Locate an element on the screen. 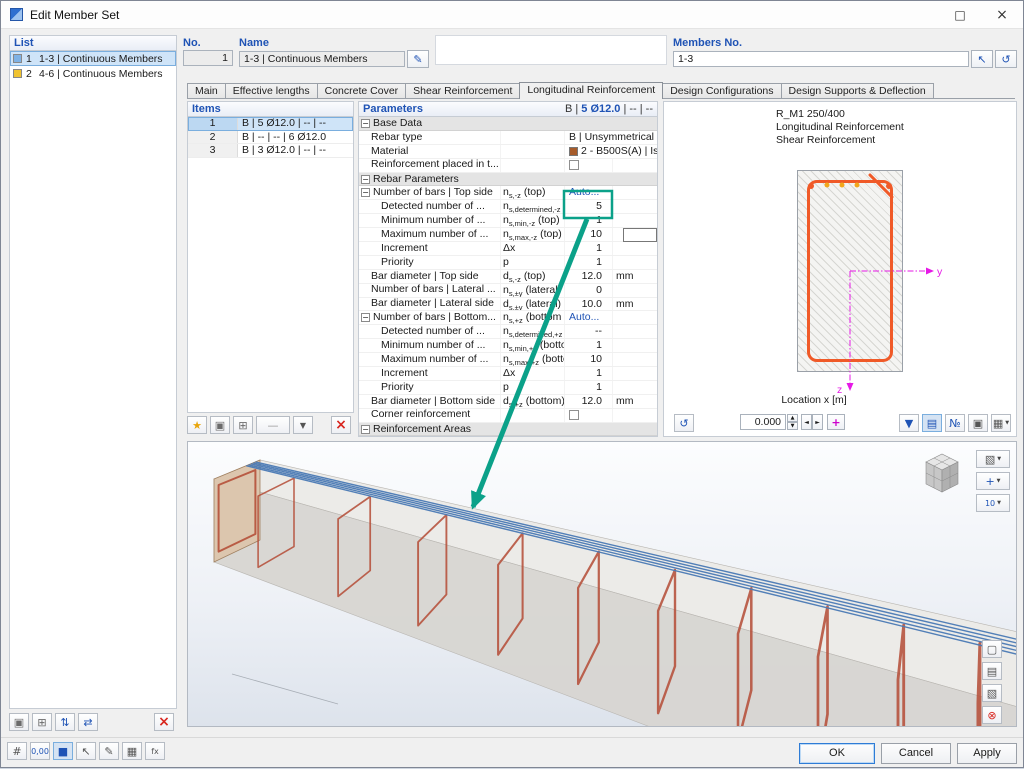 The width and height of the screenshot is (1024, 769). numbering-button: № is located at coordinates (955, 423).